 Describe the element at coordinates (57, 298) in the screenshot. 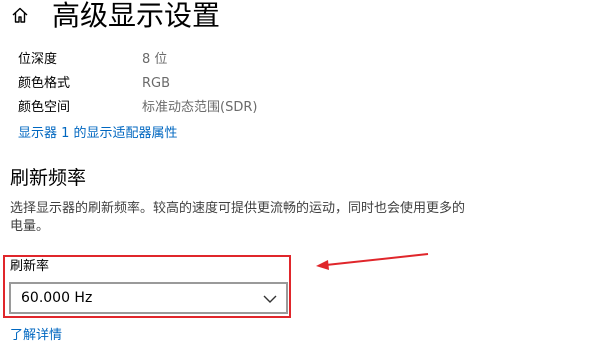

I see `refresh-rate-selected-value: 60.000 Hz` at that location.